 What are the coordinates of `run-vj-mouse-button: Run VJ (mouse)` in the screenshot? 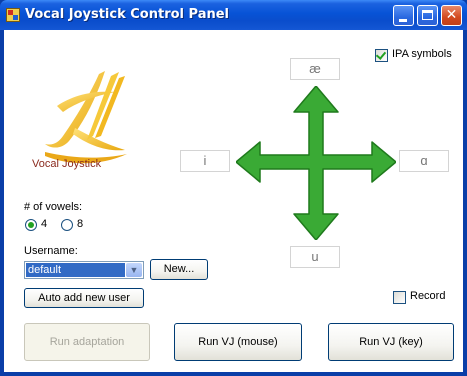 It's located at (238, 342).